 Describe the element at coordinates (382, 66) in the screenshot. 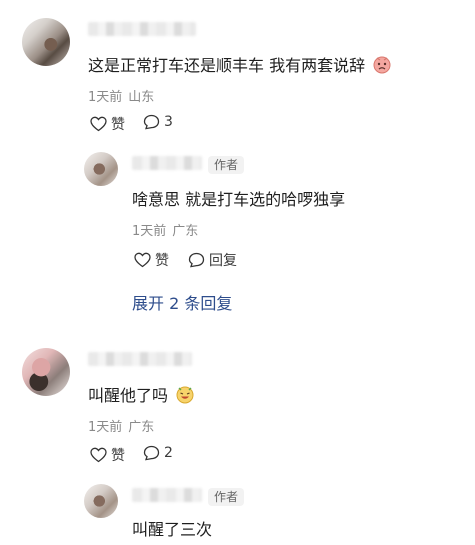

I see `sad-face-emoji` at that location.